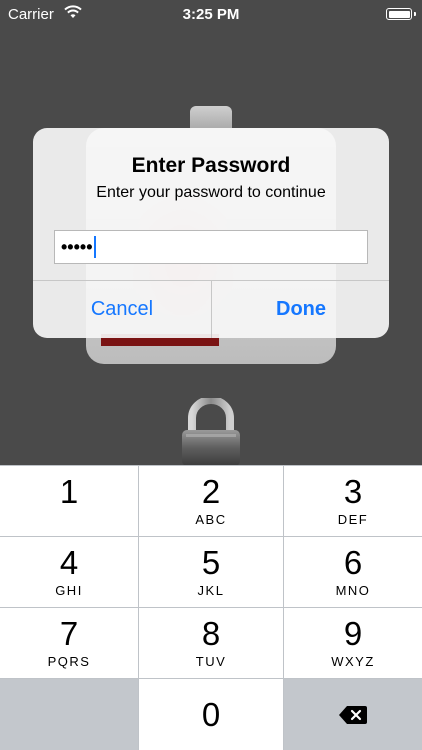  Describe the element at coordinates (69, 491) in the screenshot. I see `key-digit: 1` at that location.